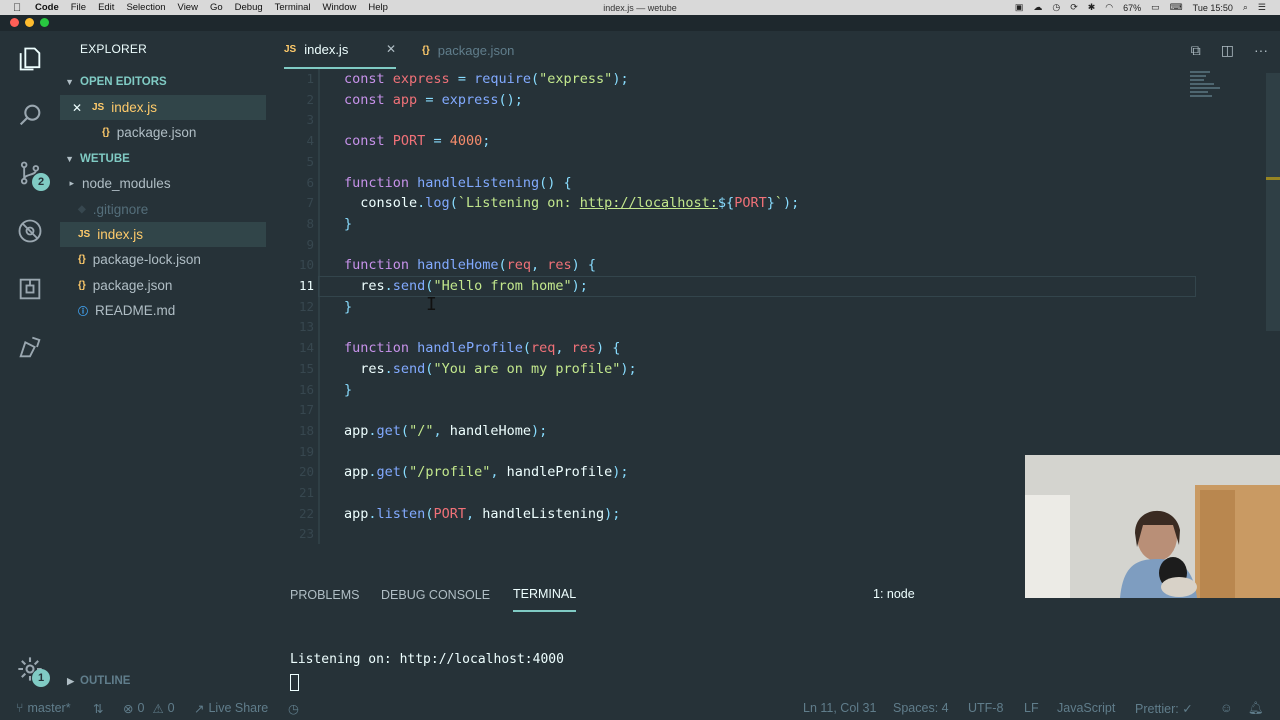 This screenshot has width=1280, height=720. I want to click on menu-selection: Selection, so click(145, 7).